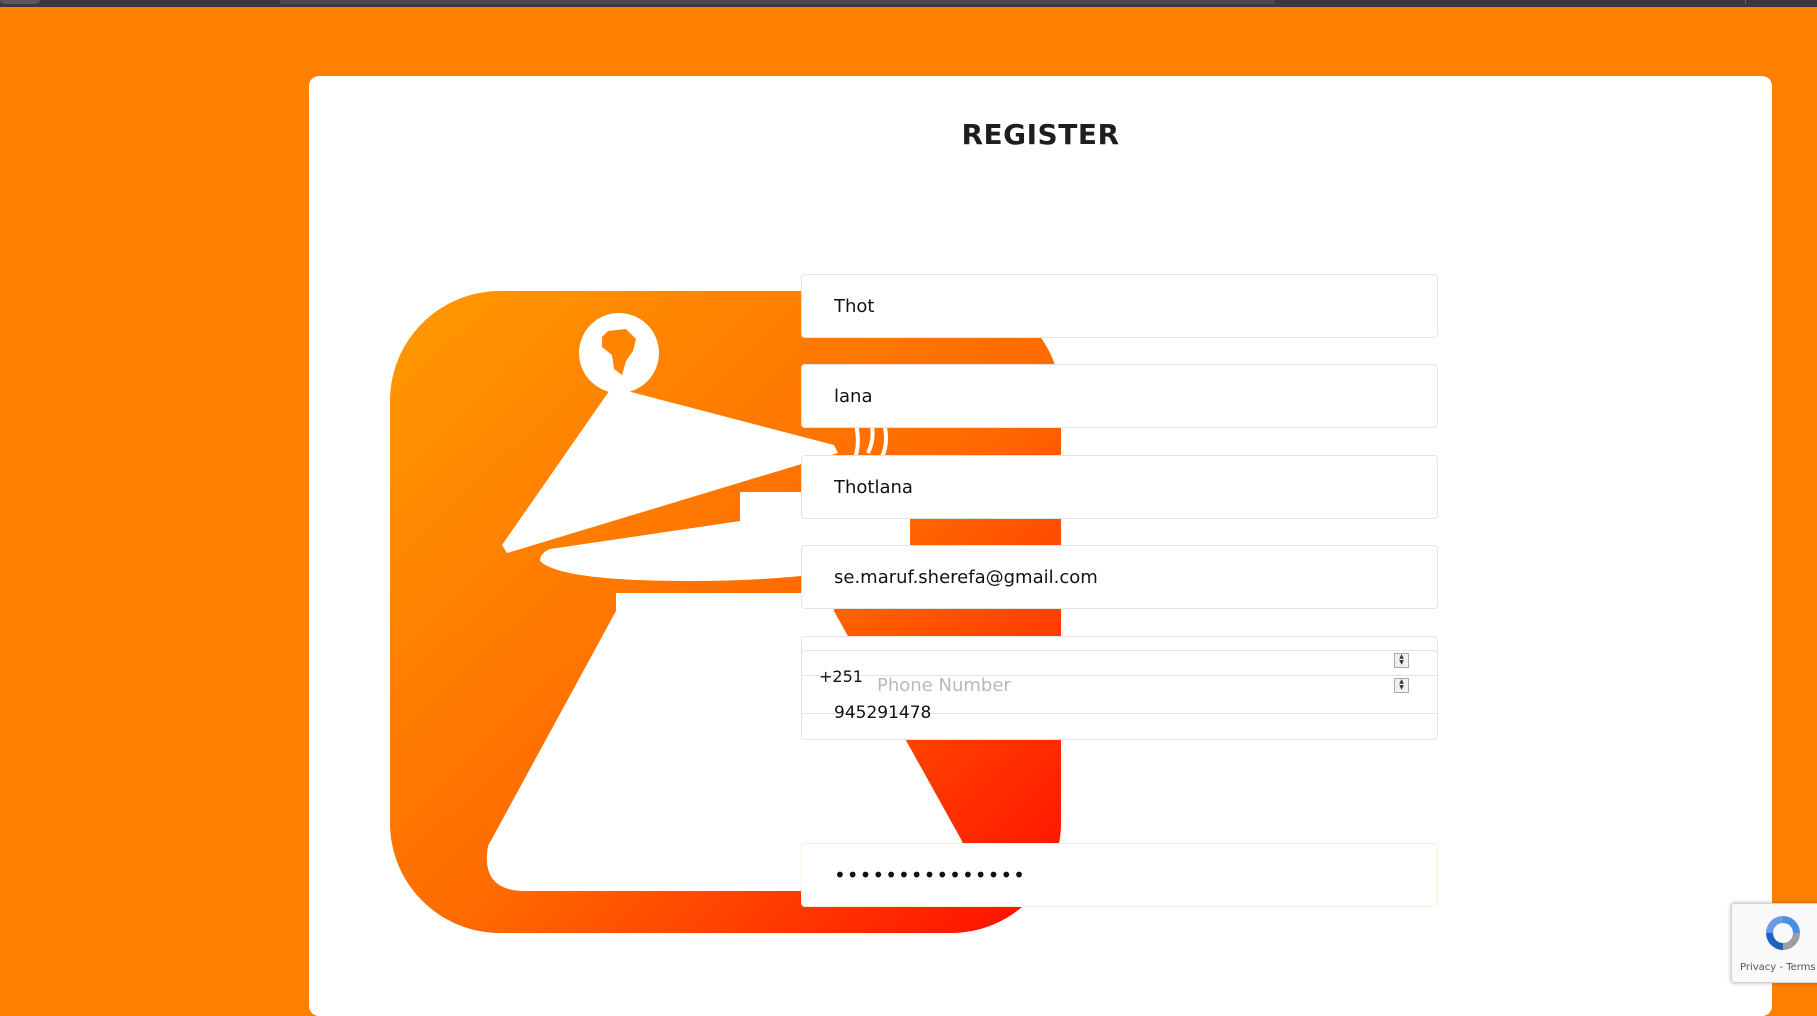 Image resolution: width=1817 pixels, height=1016 pixels. Describe the element at coordinates (1401, 660) in the screenshot. I see `phone-spinner-top: ▲ ▼` at that location.